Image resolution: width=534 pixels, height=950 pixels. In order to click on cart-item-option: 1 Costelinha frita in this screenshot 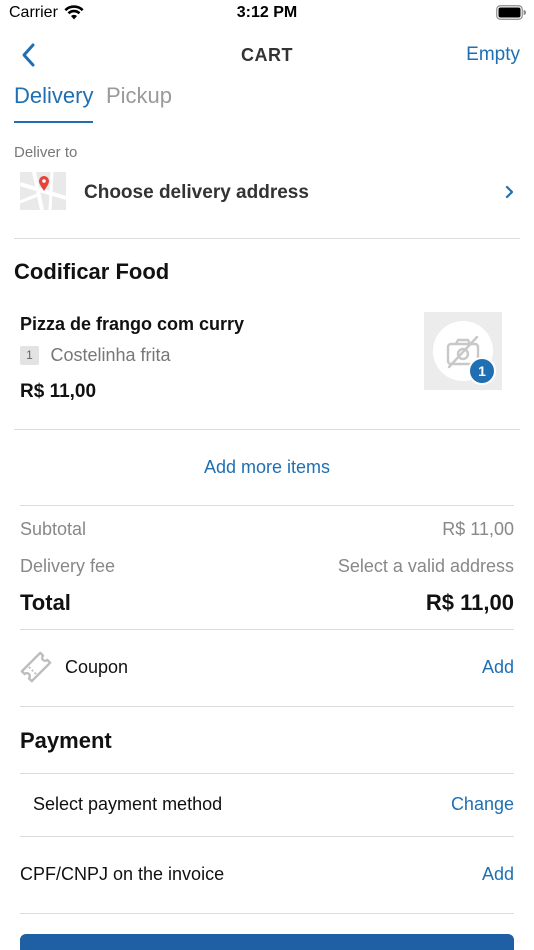, I will do `click(95, 355)`.